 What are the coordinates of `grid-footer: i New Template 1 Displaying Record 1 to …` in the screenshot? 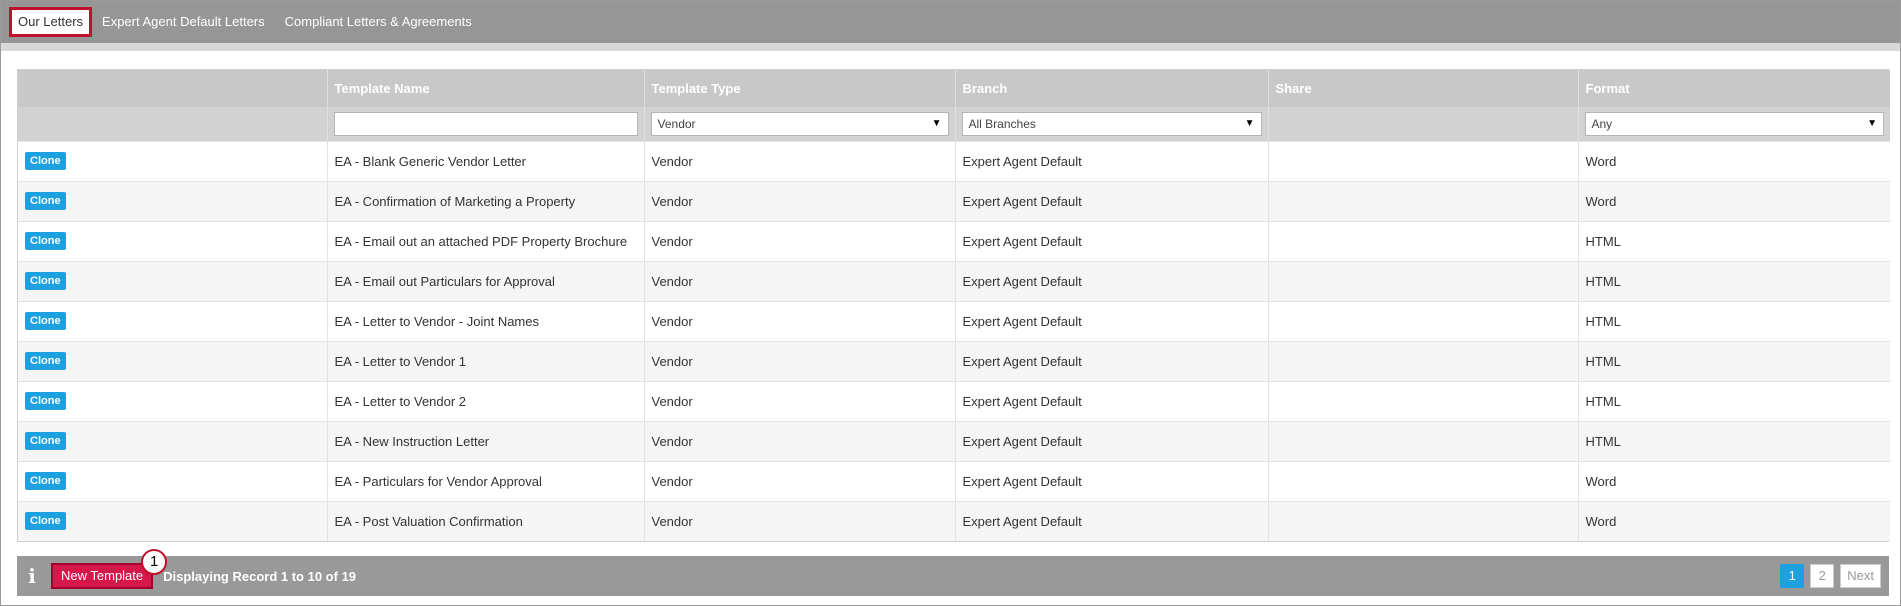 It's located at (953, 572).